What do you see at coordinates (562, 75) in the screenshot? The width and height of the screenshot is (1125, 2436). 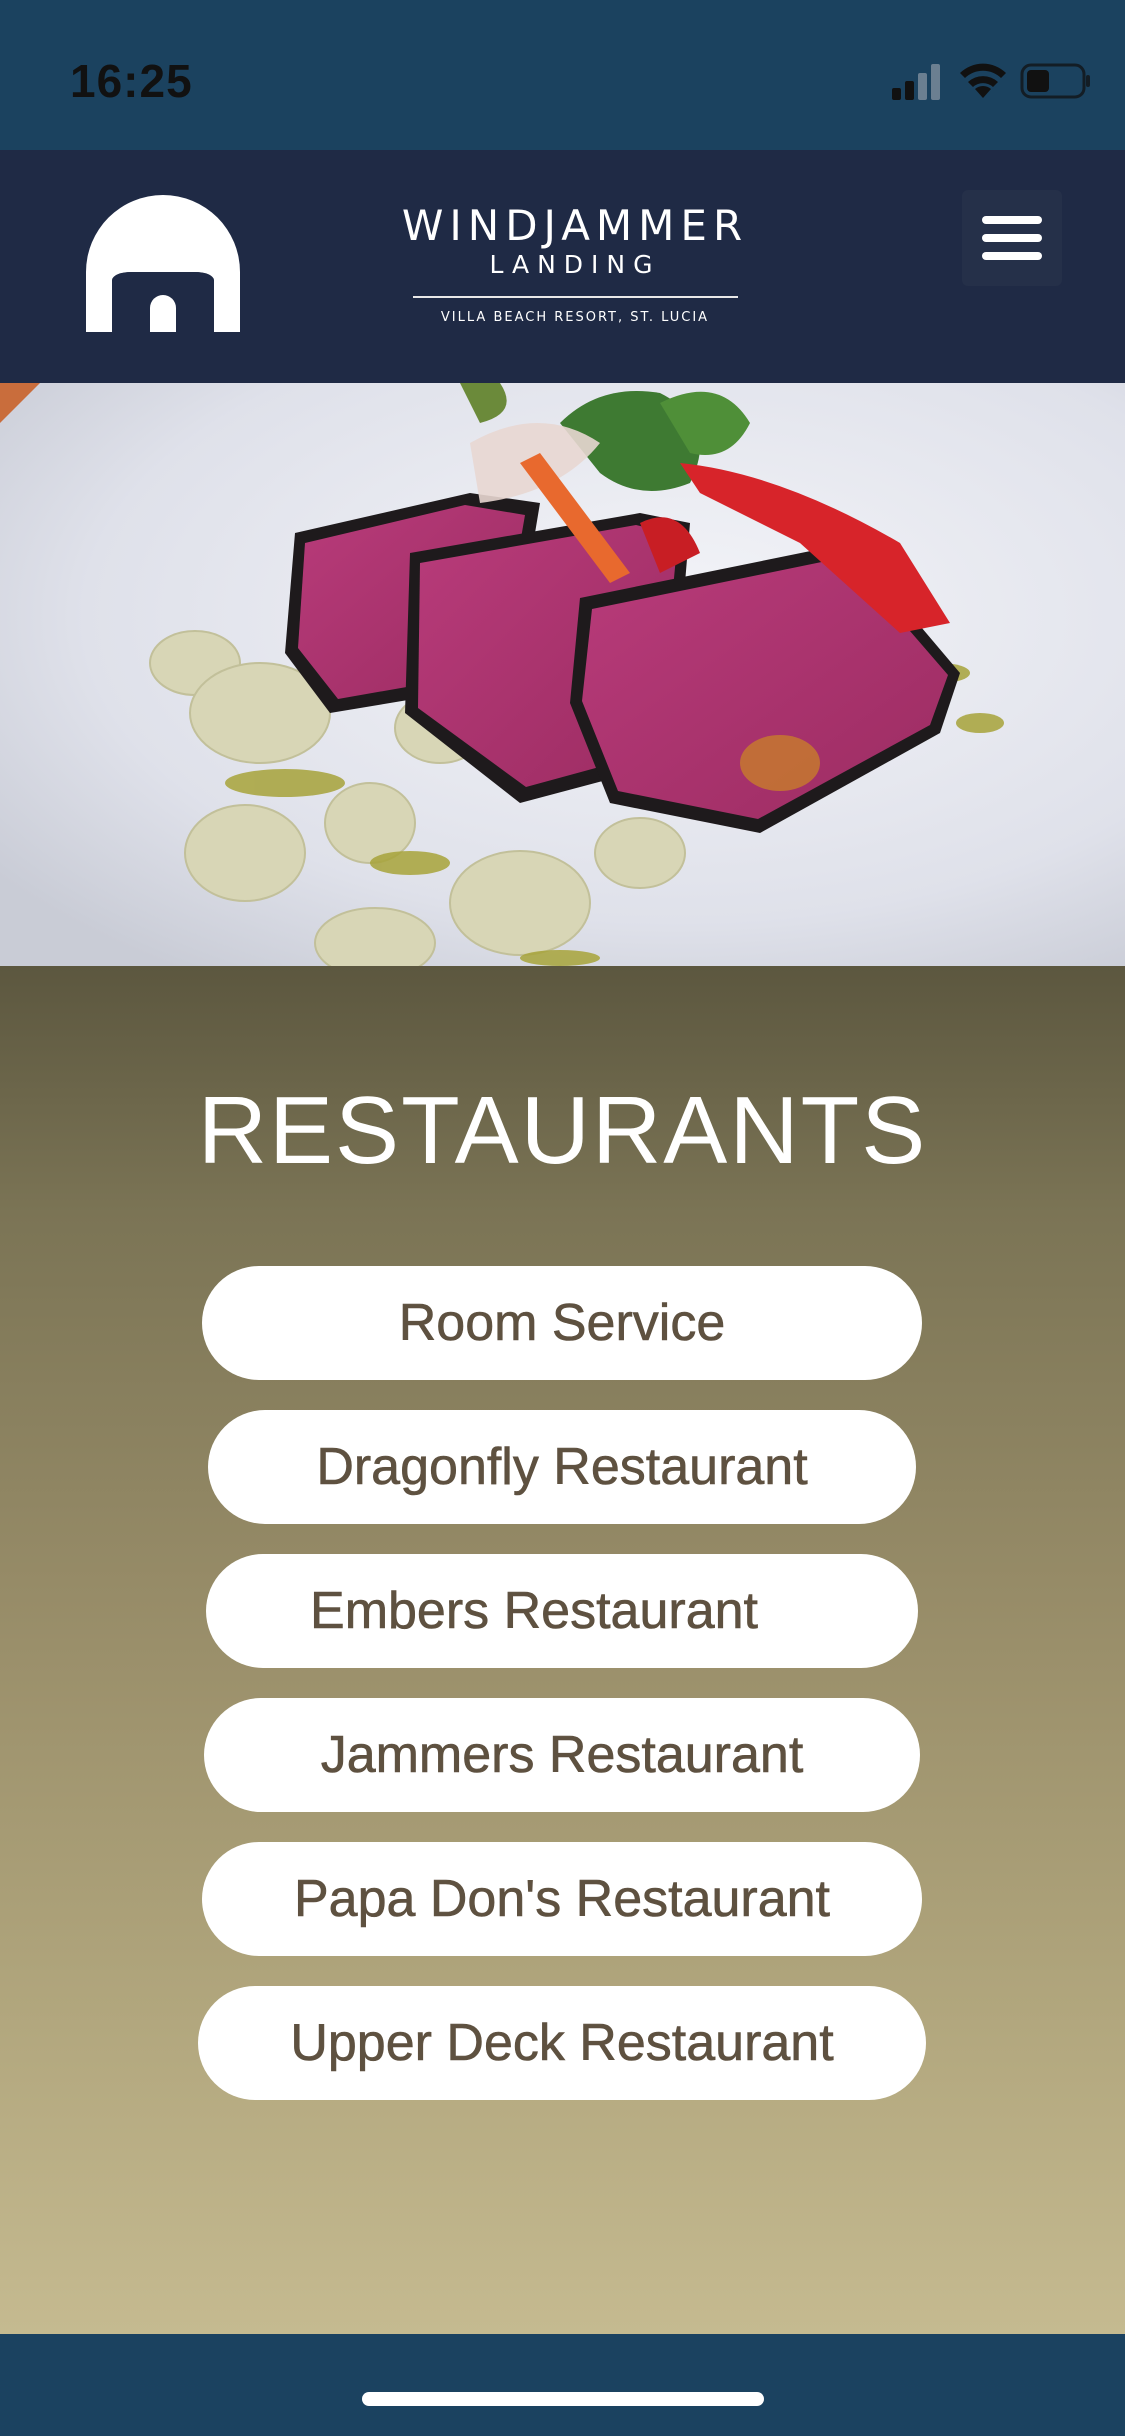 I see `status-bar: 16:25` at bounding box center [562, 75].